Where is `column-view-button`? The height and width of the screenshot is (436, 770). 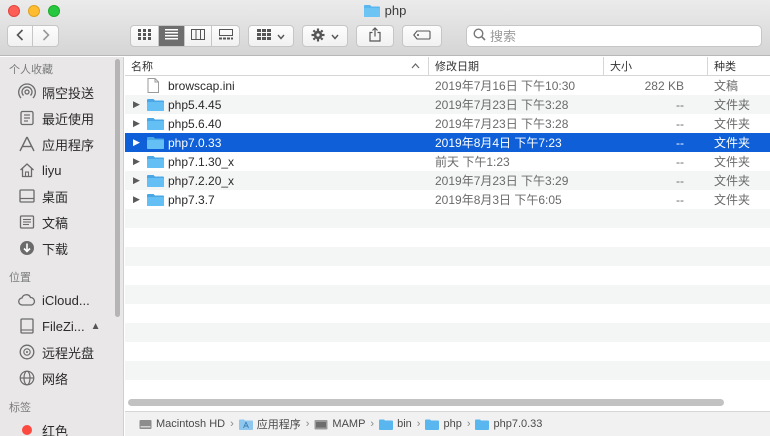 column-view-button is located at coordinates (198, 36).